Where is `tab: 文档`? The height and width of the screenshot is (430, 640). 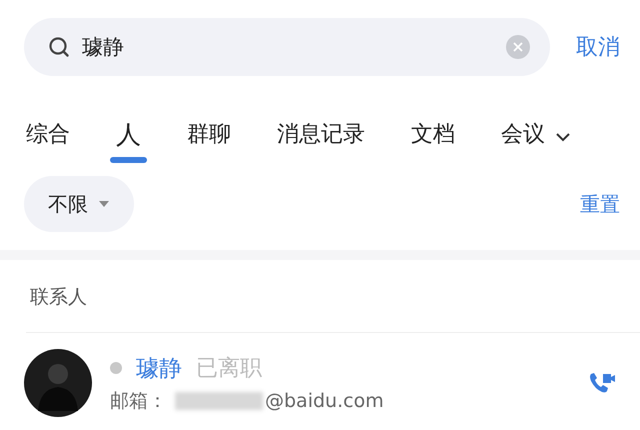 tab: 文档 is located at coordinates (433, 137).